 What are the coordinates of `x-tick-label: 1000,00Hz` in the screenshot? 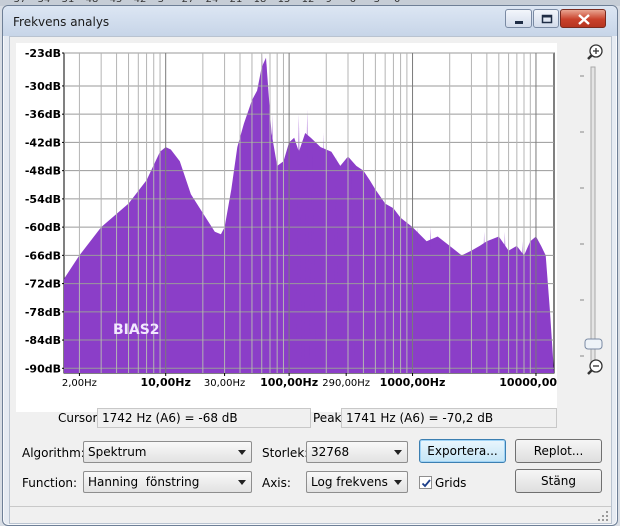 It's located at (413, 382).